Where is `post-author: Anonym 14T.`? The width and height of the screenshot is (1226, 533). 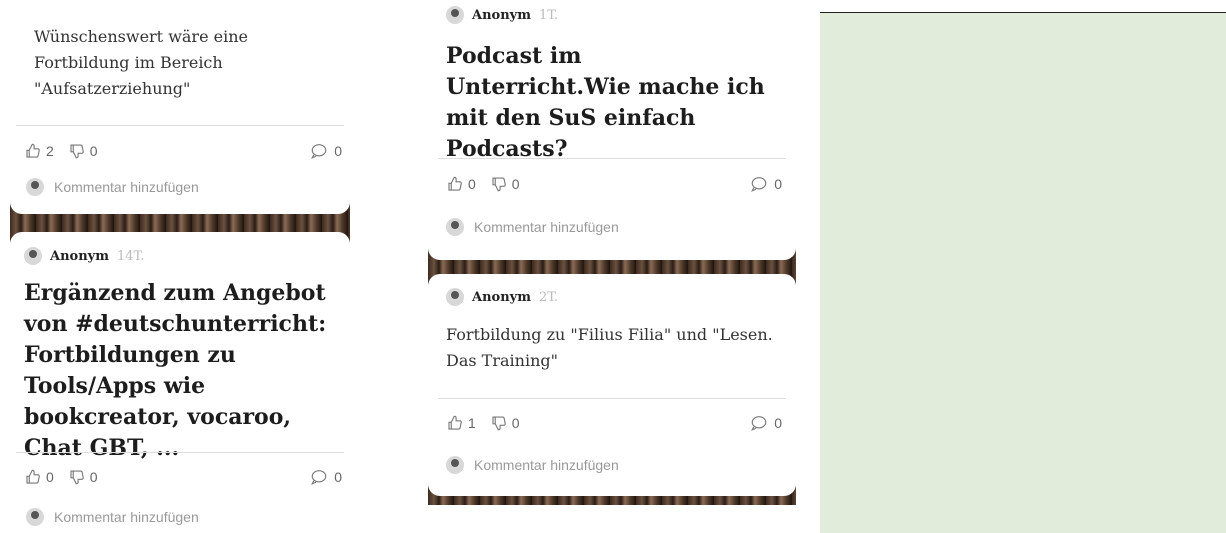 post-author: Anonym 14T. is located at coordinates (84, 256).